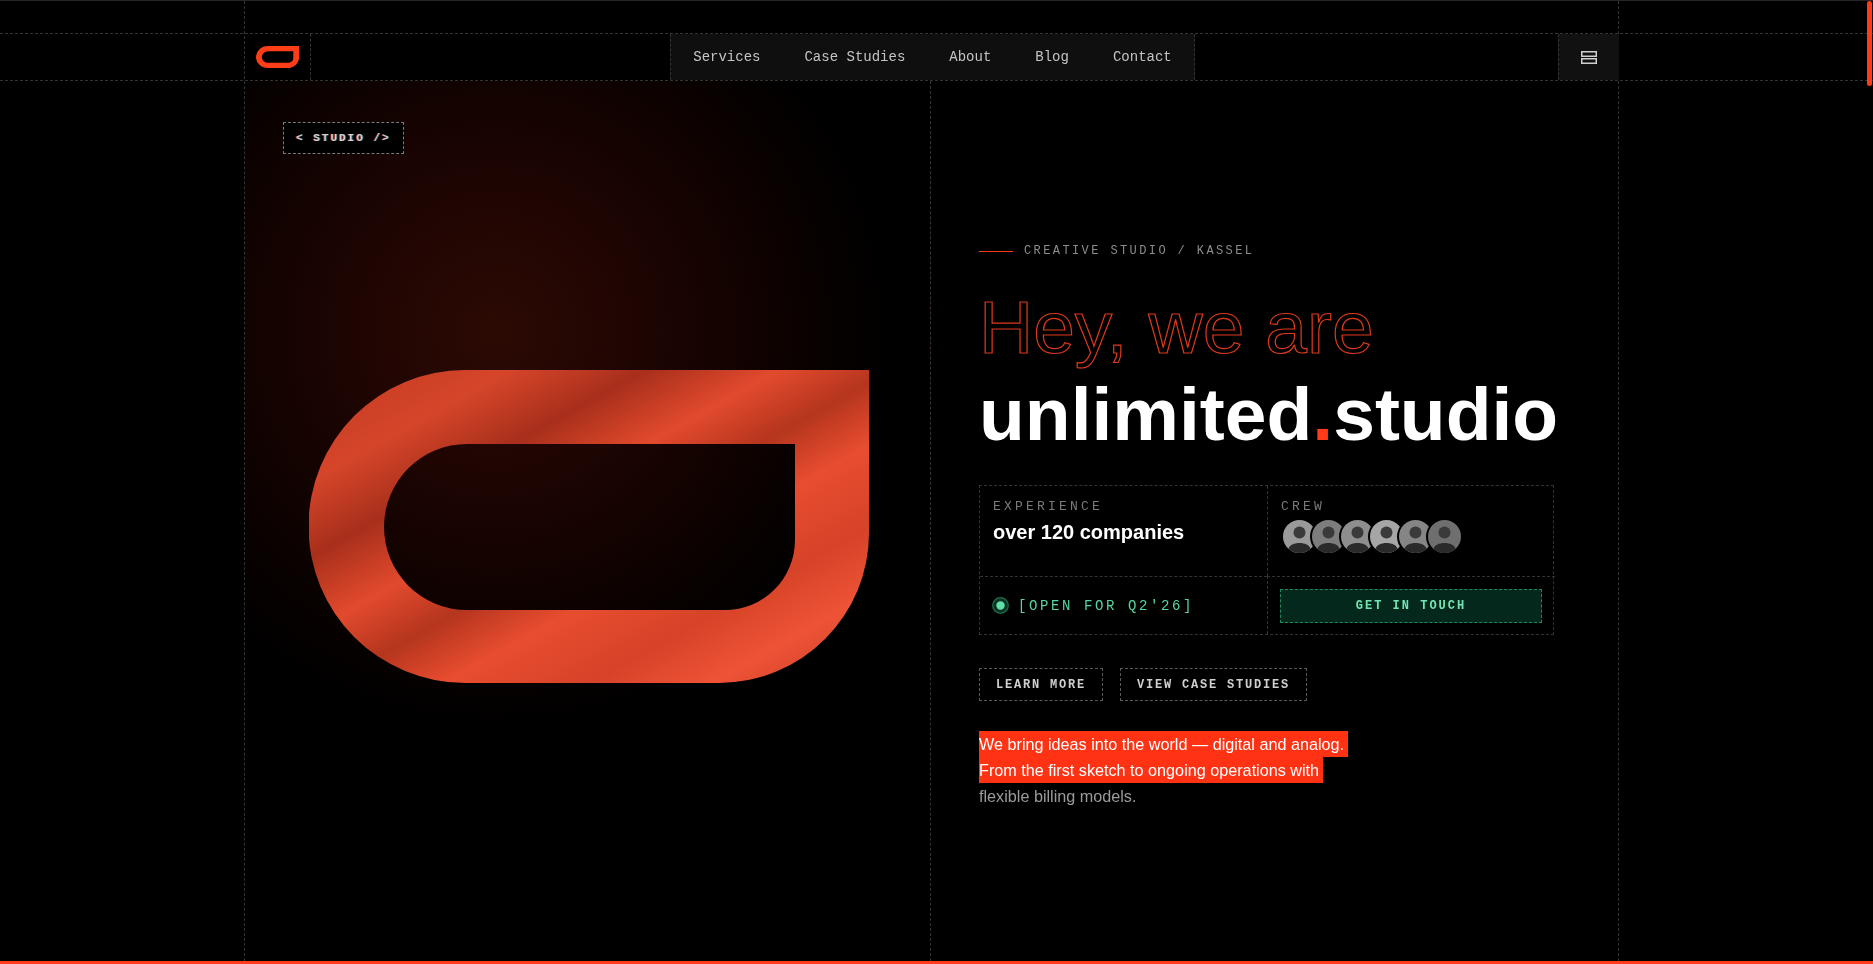 The height and width of the screenshot is (964, 1873). Describe the element at coordinates (996, 251) in the screenshot. I see `accent-line` at that location.